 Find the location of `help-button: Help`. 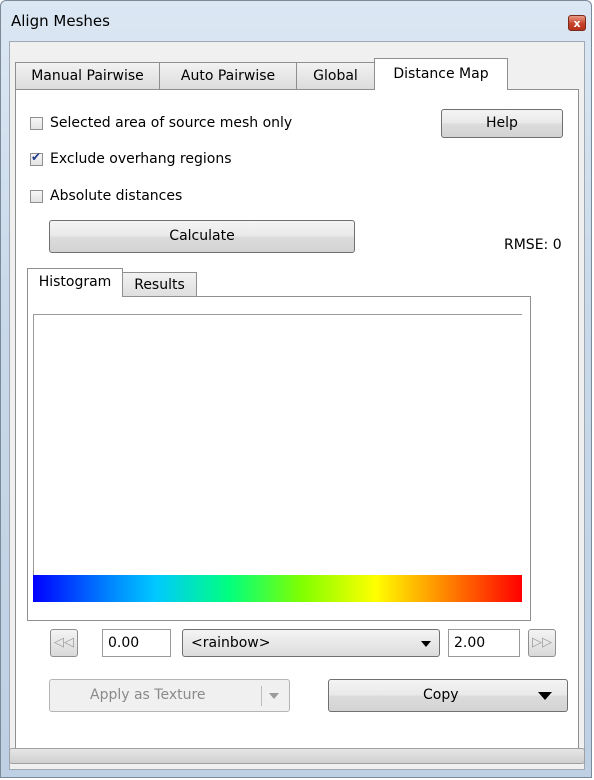

help-button: Help is located at coordinates (502, 123).